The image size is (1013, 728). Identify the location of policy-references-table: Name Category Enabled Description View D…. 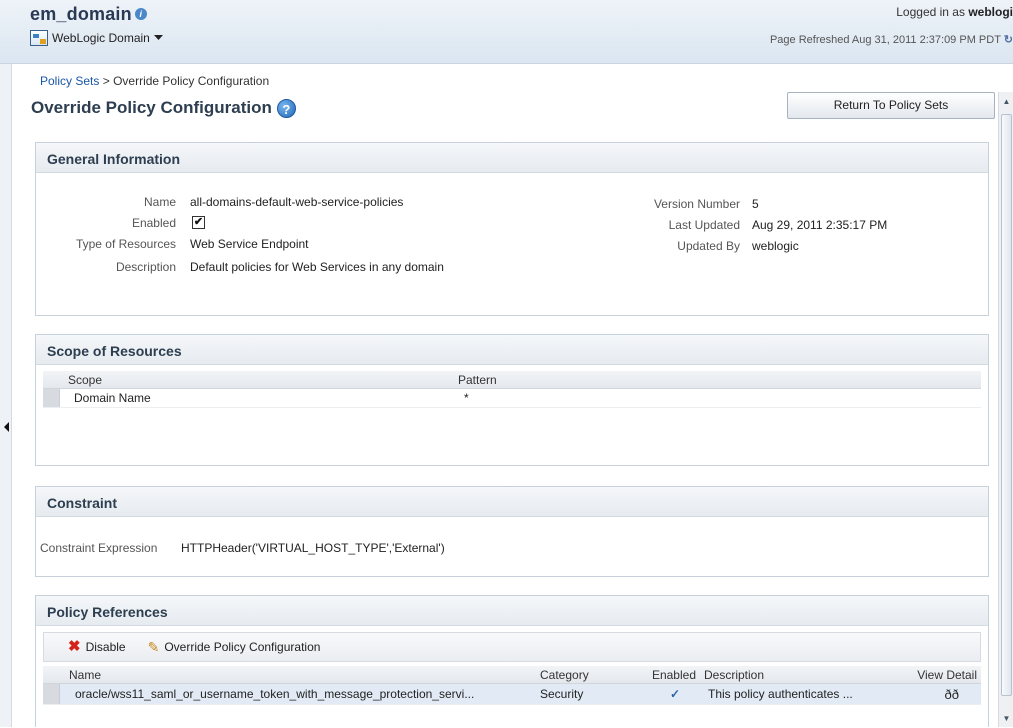
(512, 685).